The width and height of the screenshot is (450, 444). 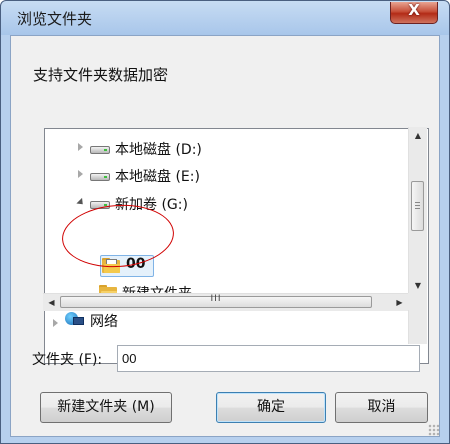 I want to click on horizontal-scrollbar: ◀ III ▶, so click(x=225, y=302).